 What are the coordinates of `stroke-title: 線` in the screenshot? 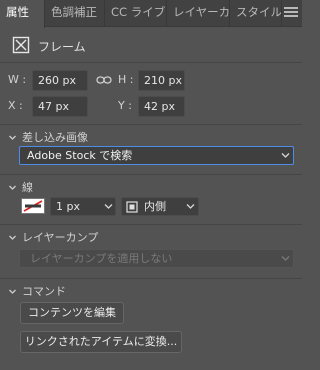 It's located at (27, 187).